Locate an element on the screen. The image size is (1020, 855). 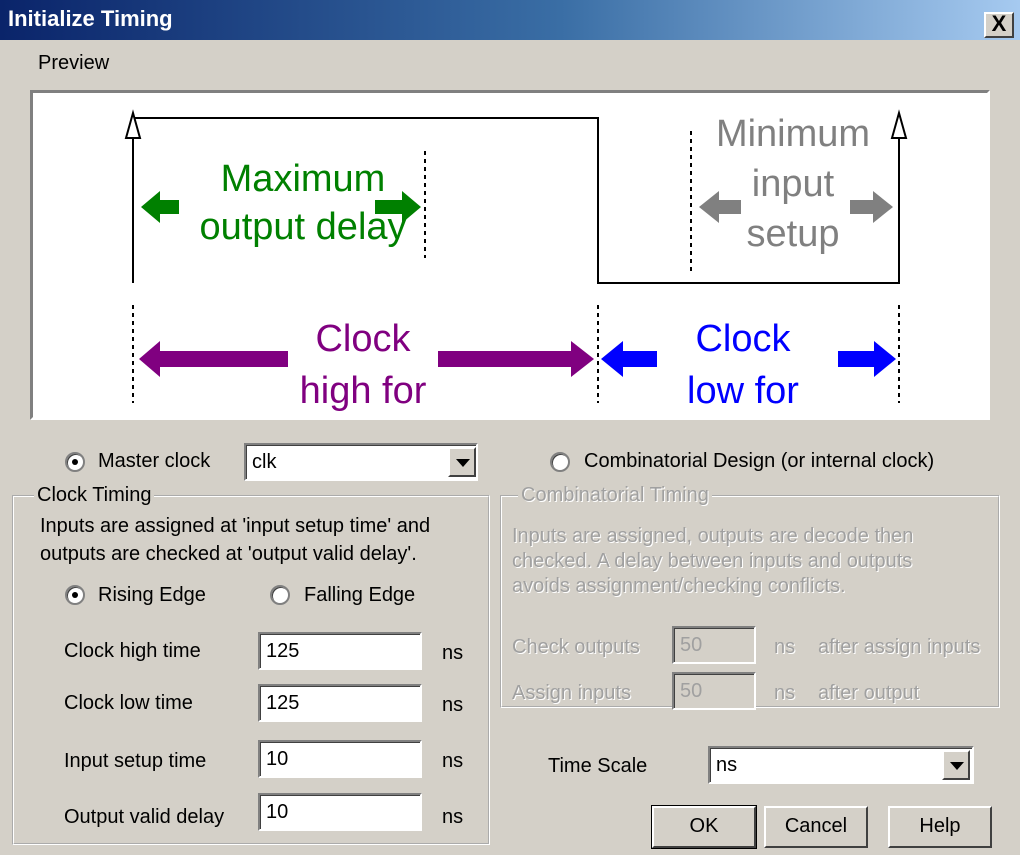
window-title: Initialize Timing is located at coordinates (90, 18).